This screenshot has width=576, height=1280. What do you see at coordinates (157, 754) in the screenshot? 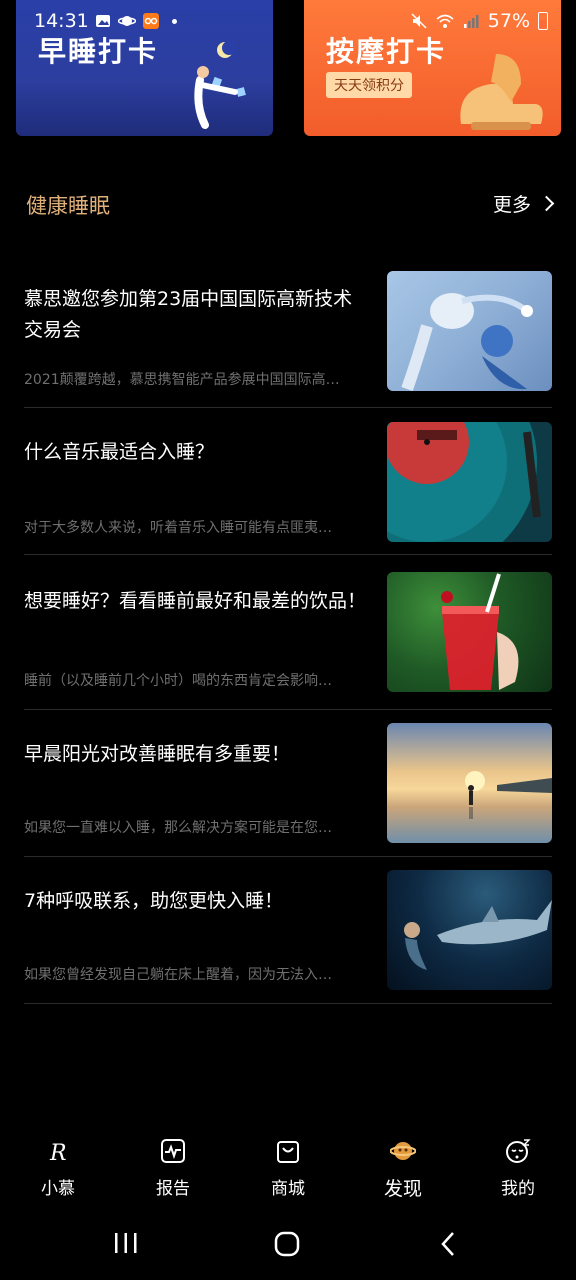
I see `article-title: 早晨阳光对改善睡眠有多重要！` at bounding box center [157, 754].